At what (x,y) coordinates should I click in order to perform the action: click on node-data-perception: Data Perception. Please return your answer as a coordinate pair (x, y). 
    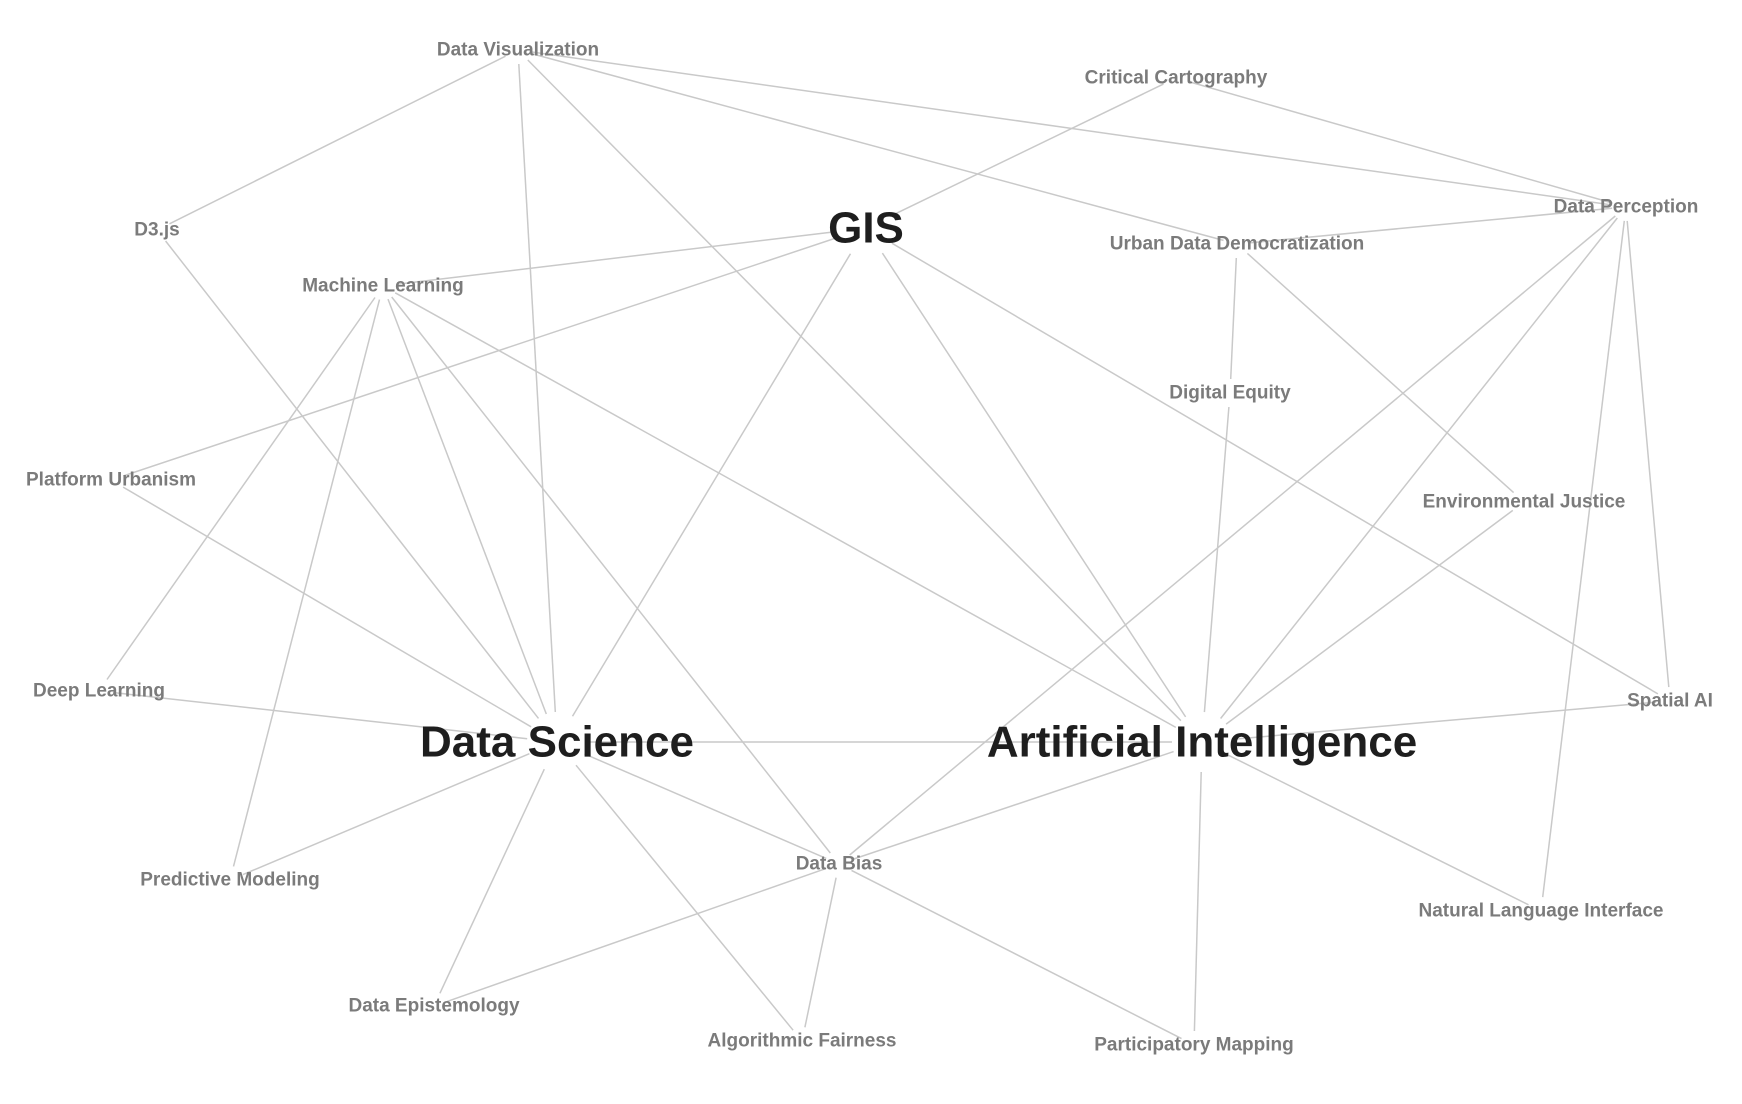
    Looking at the image, I should click on (1626, 207).